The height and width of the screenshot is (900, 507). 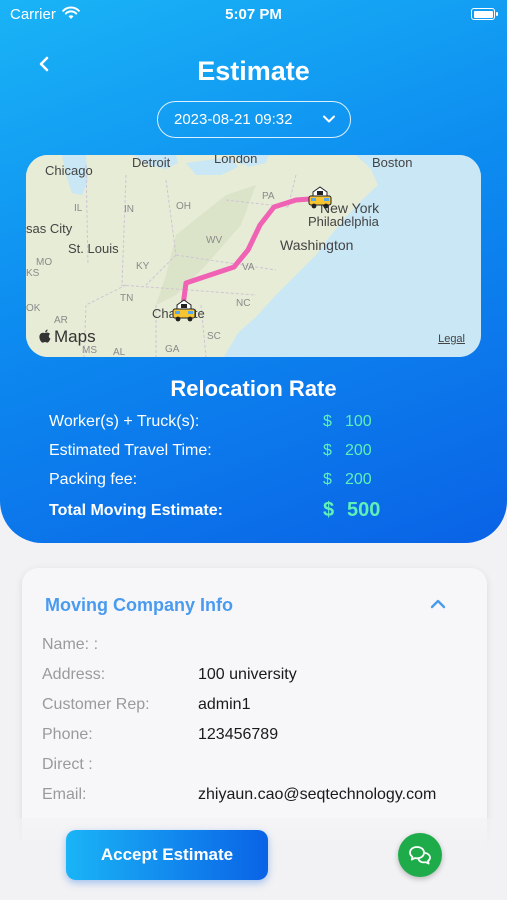 I want to click on rate-row-workers: Worker(s) + Truck(s): $ 100, so click(x=259, y=425).